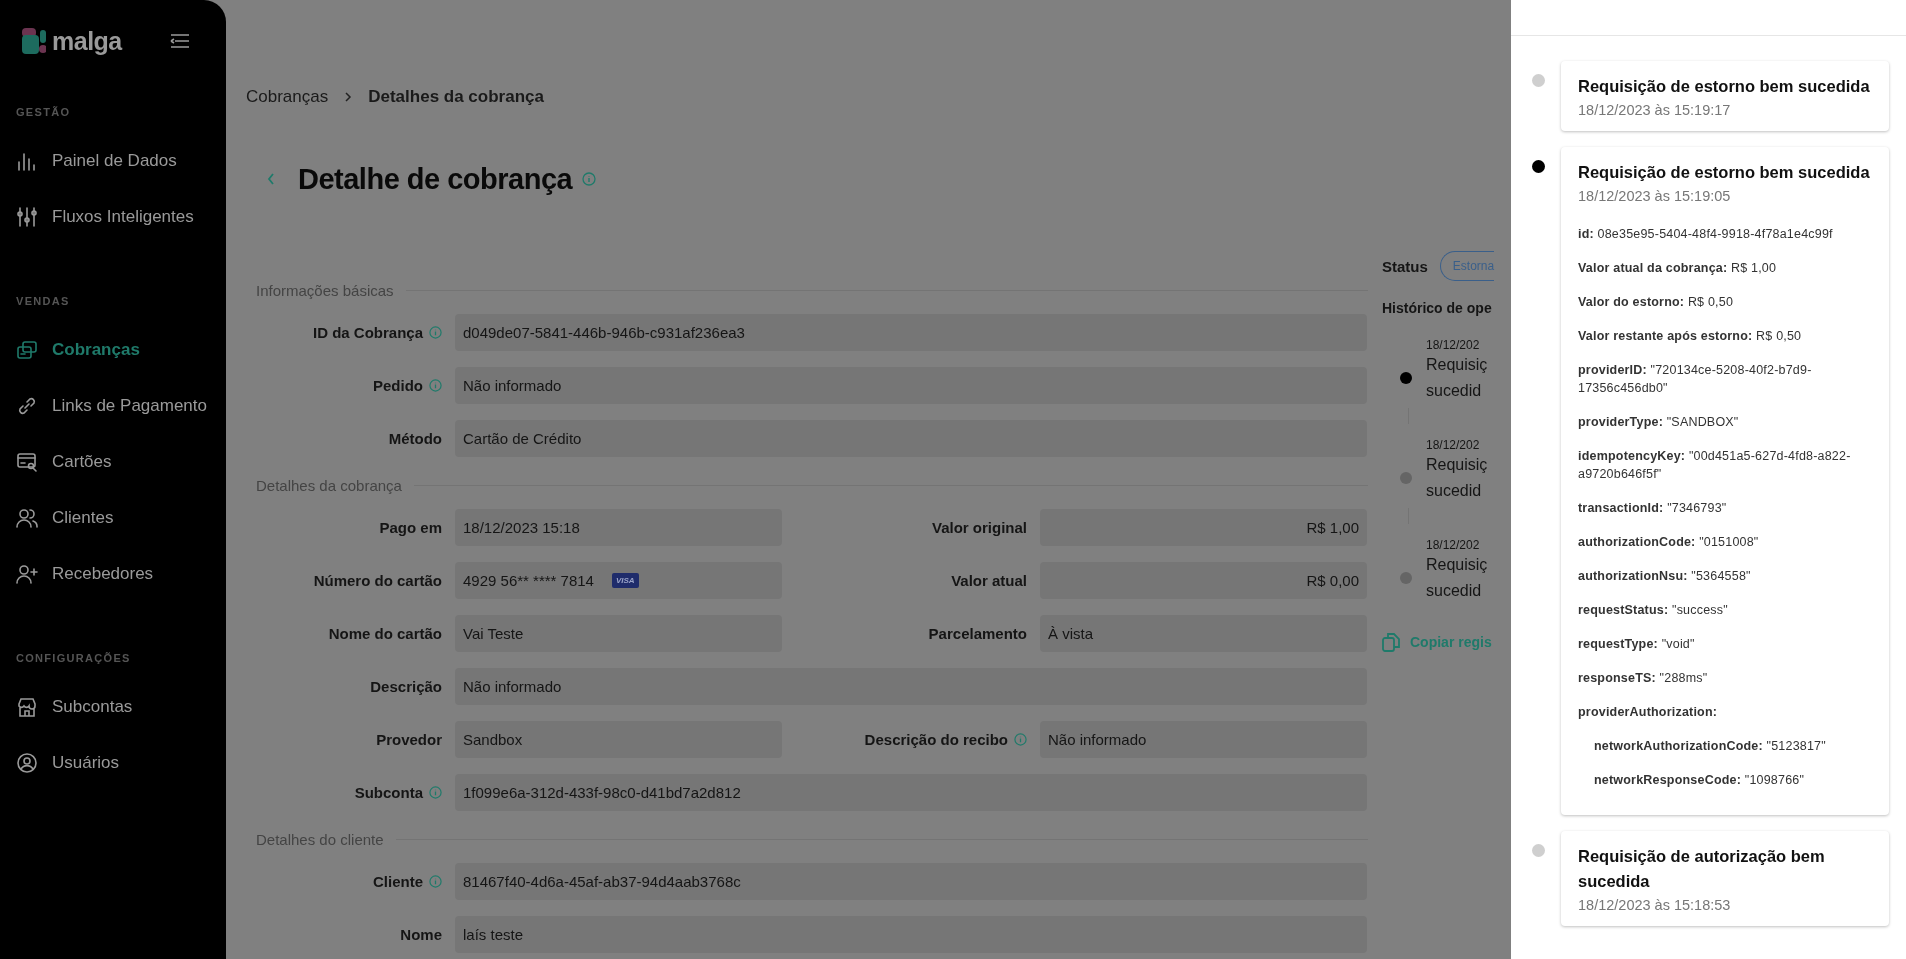 Image resolution: width=1906 pixels, height=959 pixels. What do you see at coordinates (113, 763) in the screenshot?
I see `sidebar-item: Usuários` at bounding box center [113, 763].